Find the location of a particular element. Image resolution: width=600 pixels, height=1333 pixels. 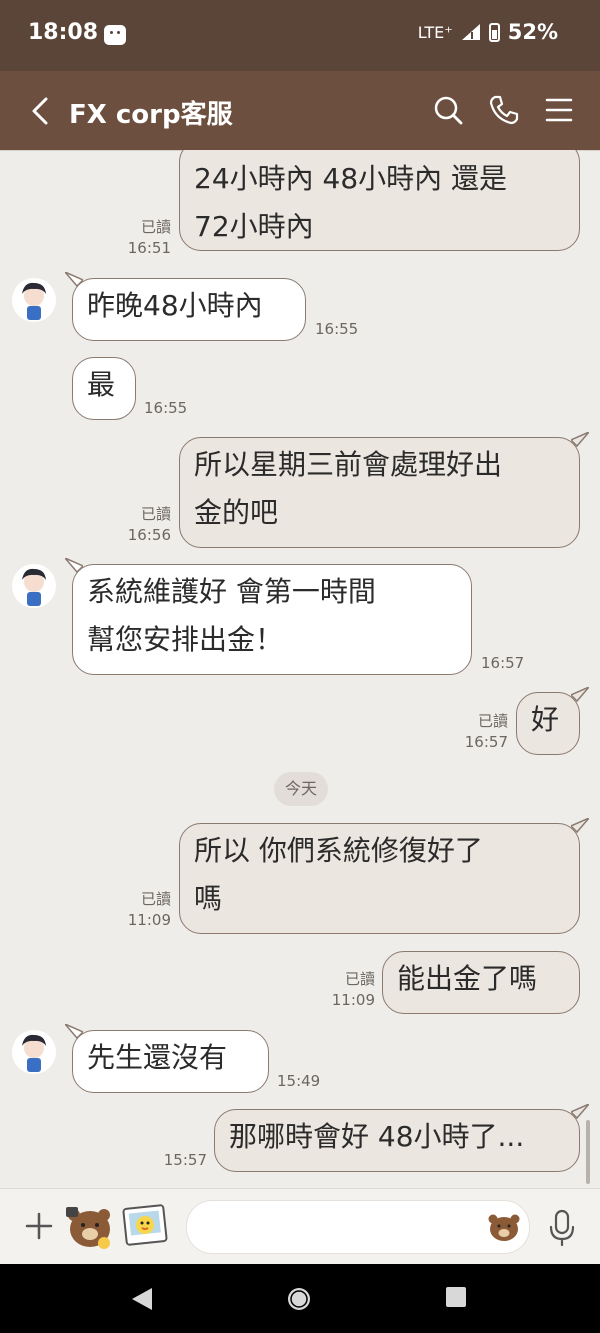

message-bubble-outgoing: 能出金了嗎 is located at coordinates (481, 982).